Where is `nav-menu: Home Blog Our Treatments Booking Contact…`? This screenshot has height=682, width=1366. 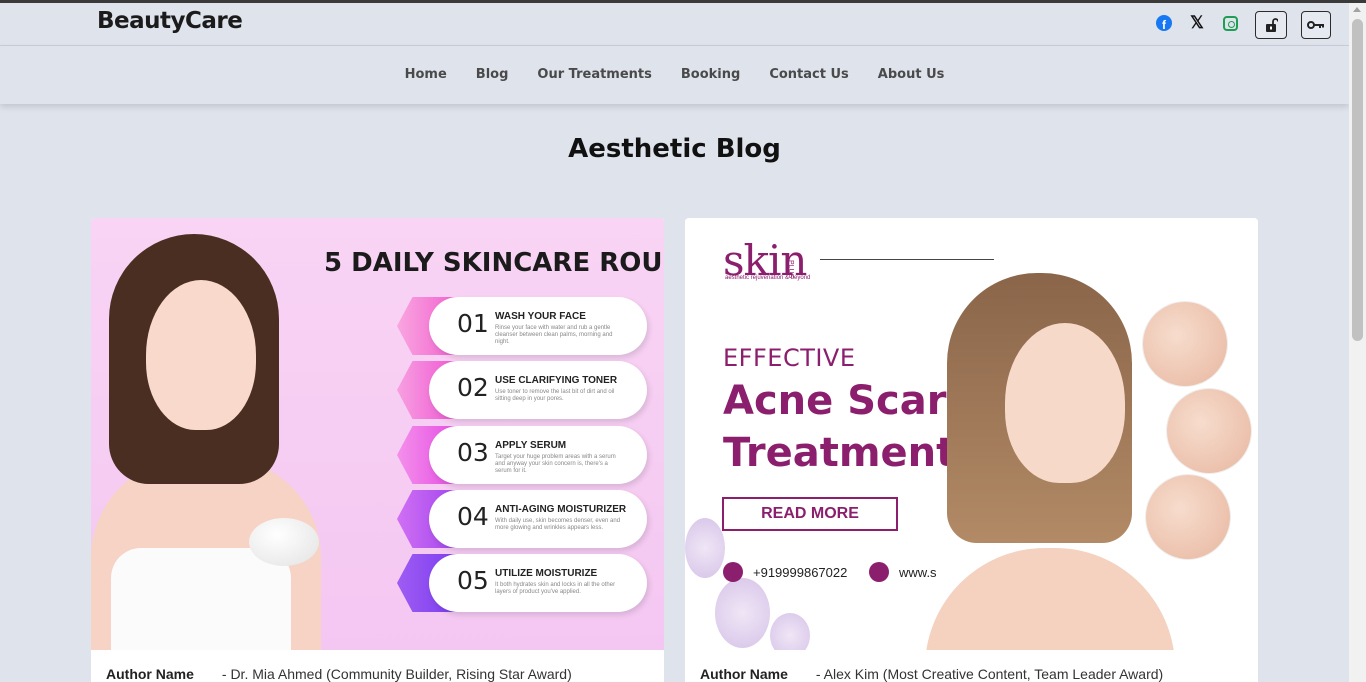
nav-menu: Home Blog Our Treatments Booking Contact… is located at coordinates (674, 74).